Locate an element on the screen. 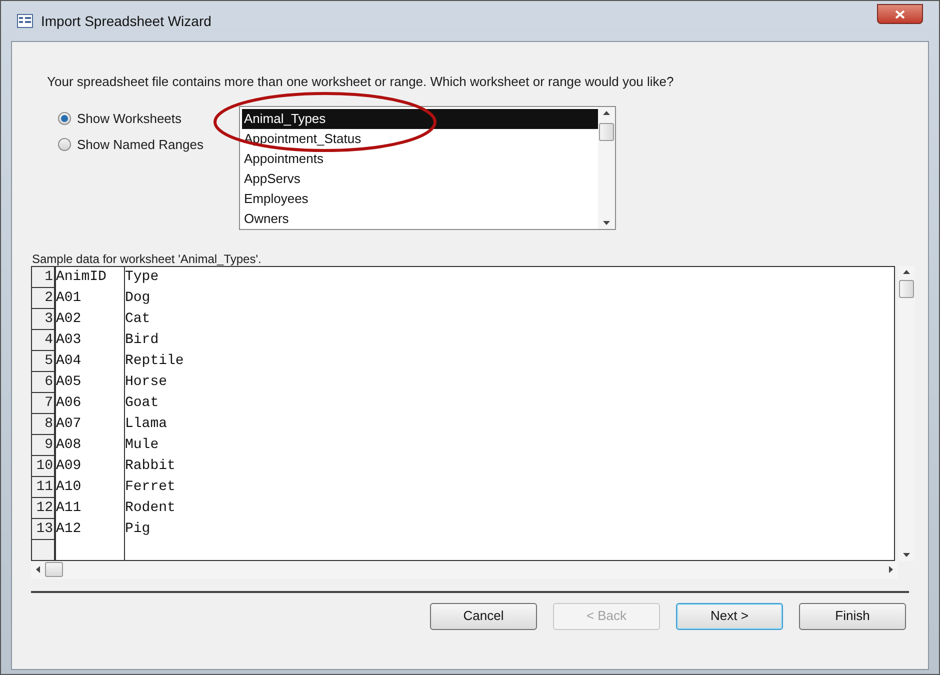 This screenshot has width=940, height=675. table-cell: AnimID is located at coordinates (90, 277).